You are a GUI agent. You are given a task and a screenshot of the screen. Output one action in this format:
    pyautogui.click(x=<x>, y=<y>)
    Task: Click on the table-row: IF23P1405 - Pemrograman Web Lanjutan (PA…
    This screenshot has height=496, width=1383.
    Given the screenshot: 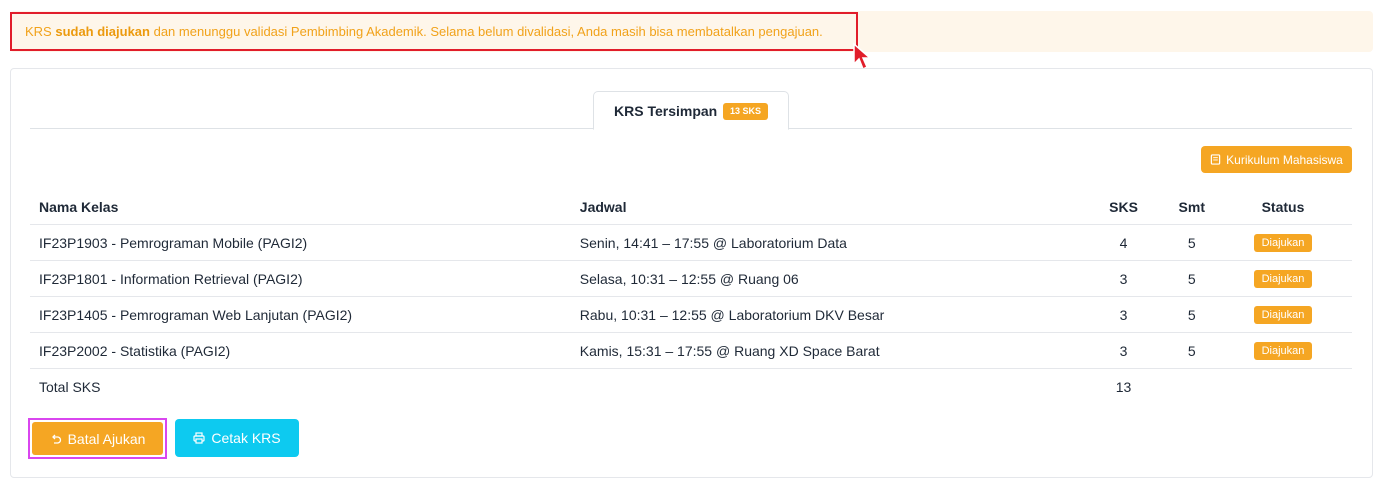 What is the action you would take?
    pyautogui.click(x=691, y=314)
    